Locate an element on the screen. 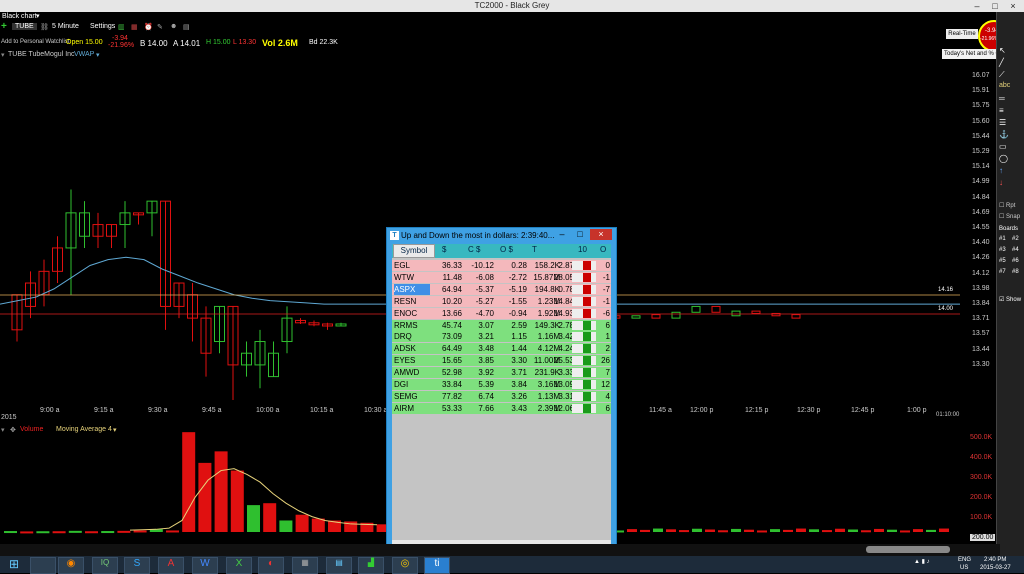 The width and height of the screenshot is (1024, 574). board-item: #3 is located at coordinates (1002, 250).